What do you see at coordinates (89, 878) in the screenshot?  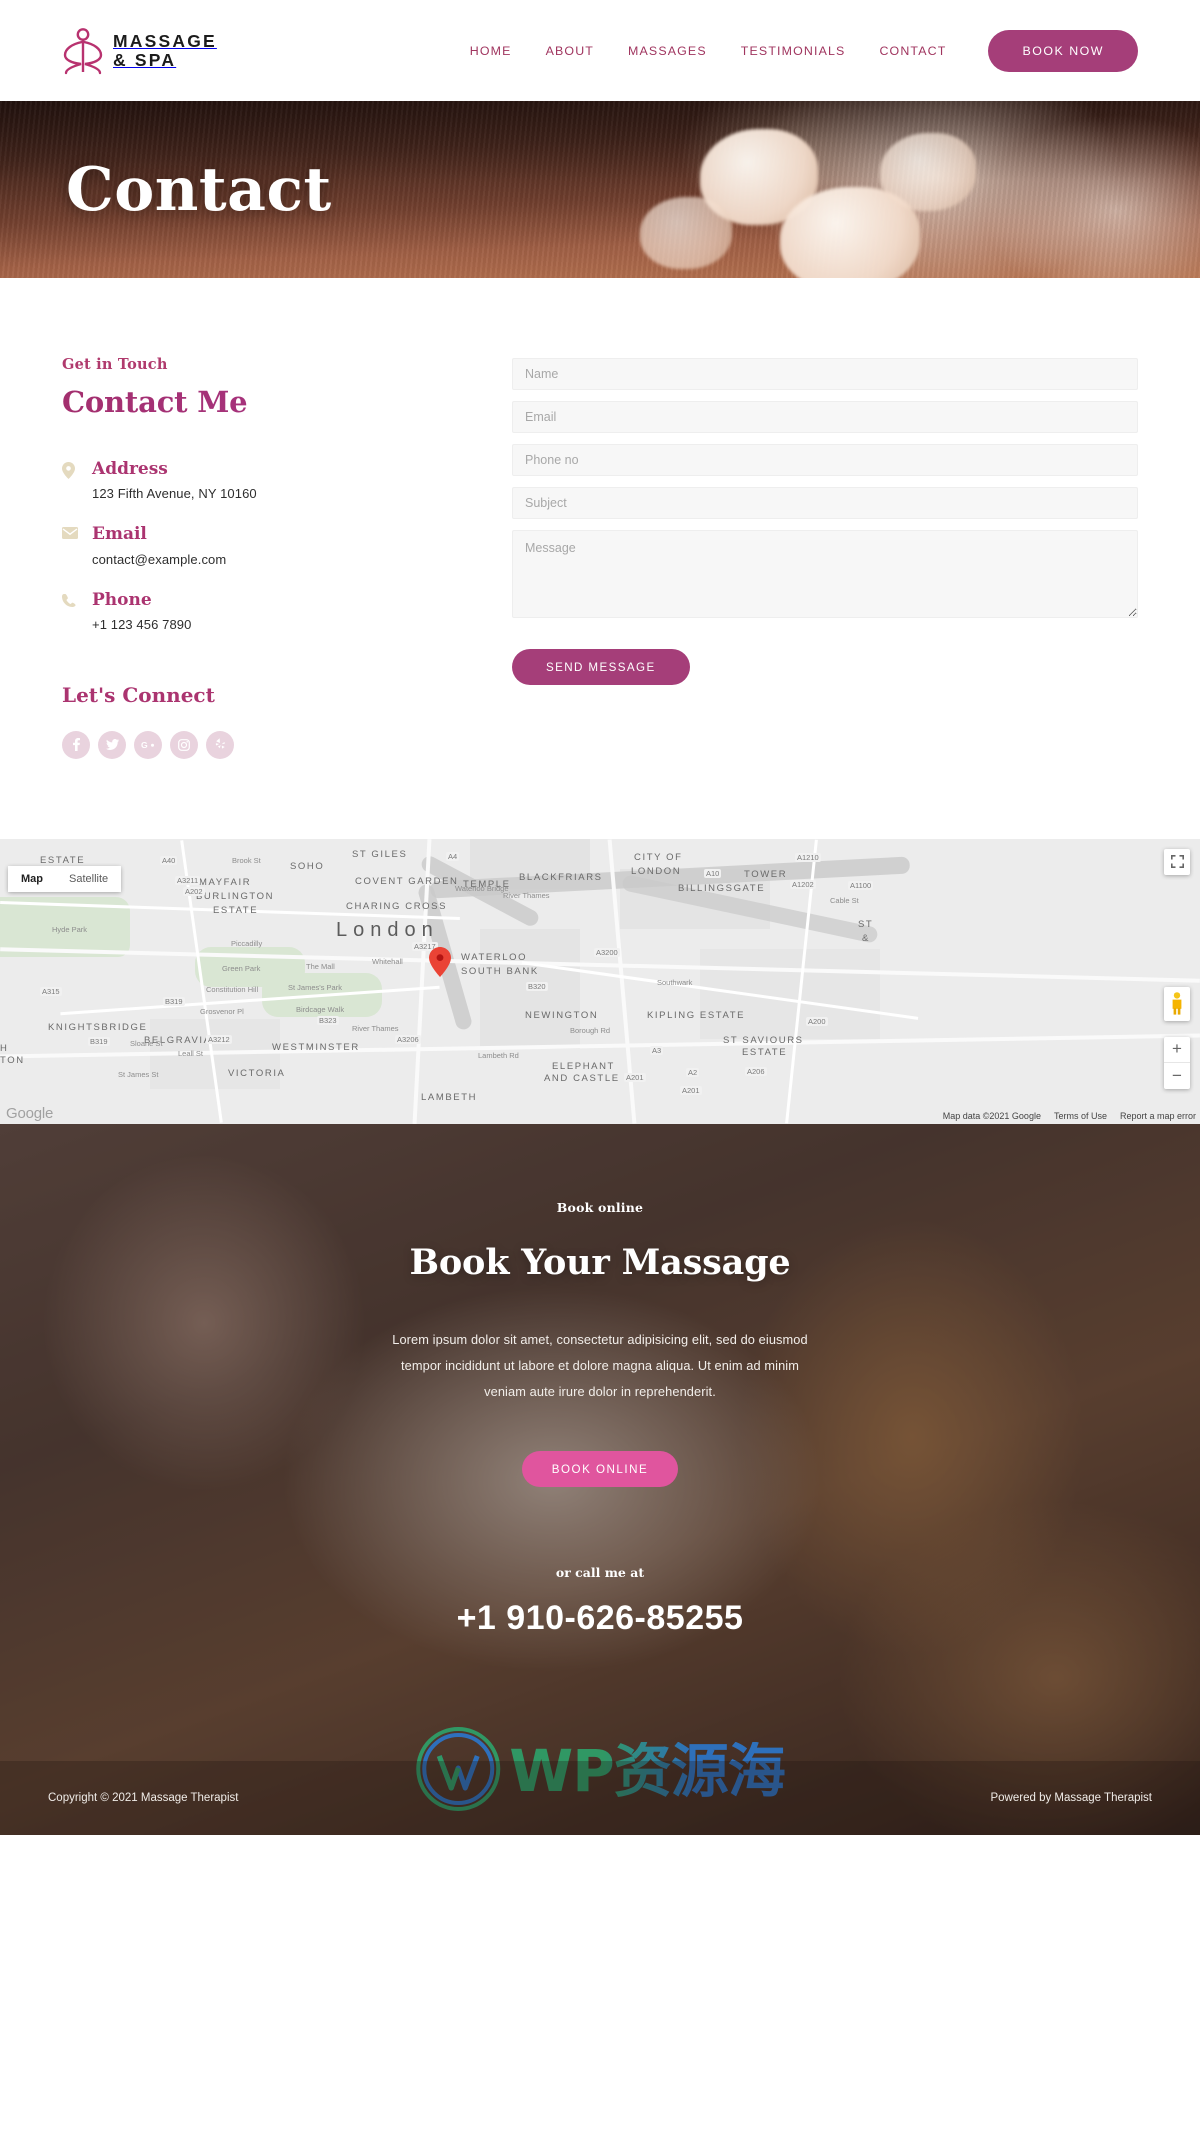 I see `map-type-satellite-button: Satellite` at bounding box center [89, 878].